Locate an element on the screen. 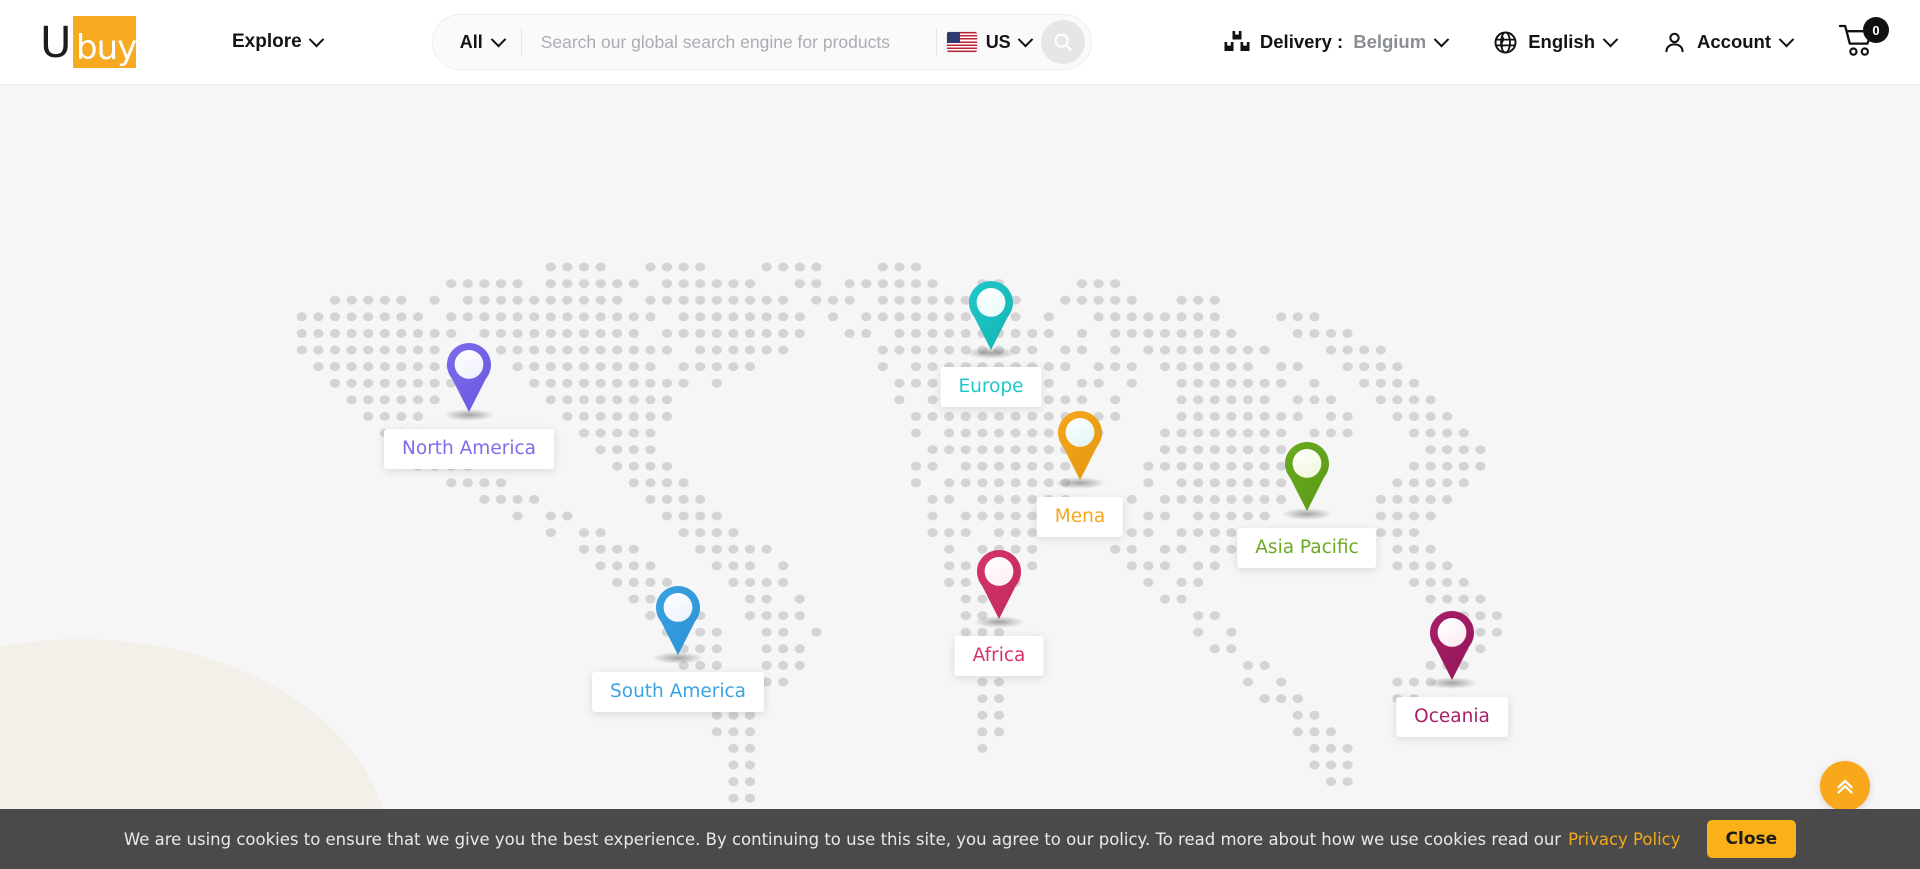 The width and height of the screenshot is (1920, 869). logo-word-buy: buy is located at coordinates (106, 48).